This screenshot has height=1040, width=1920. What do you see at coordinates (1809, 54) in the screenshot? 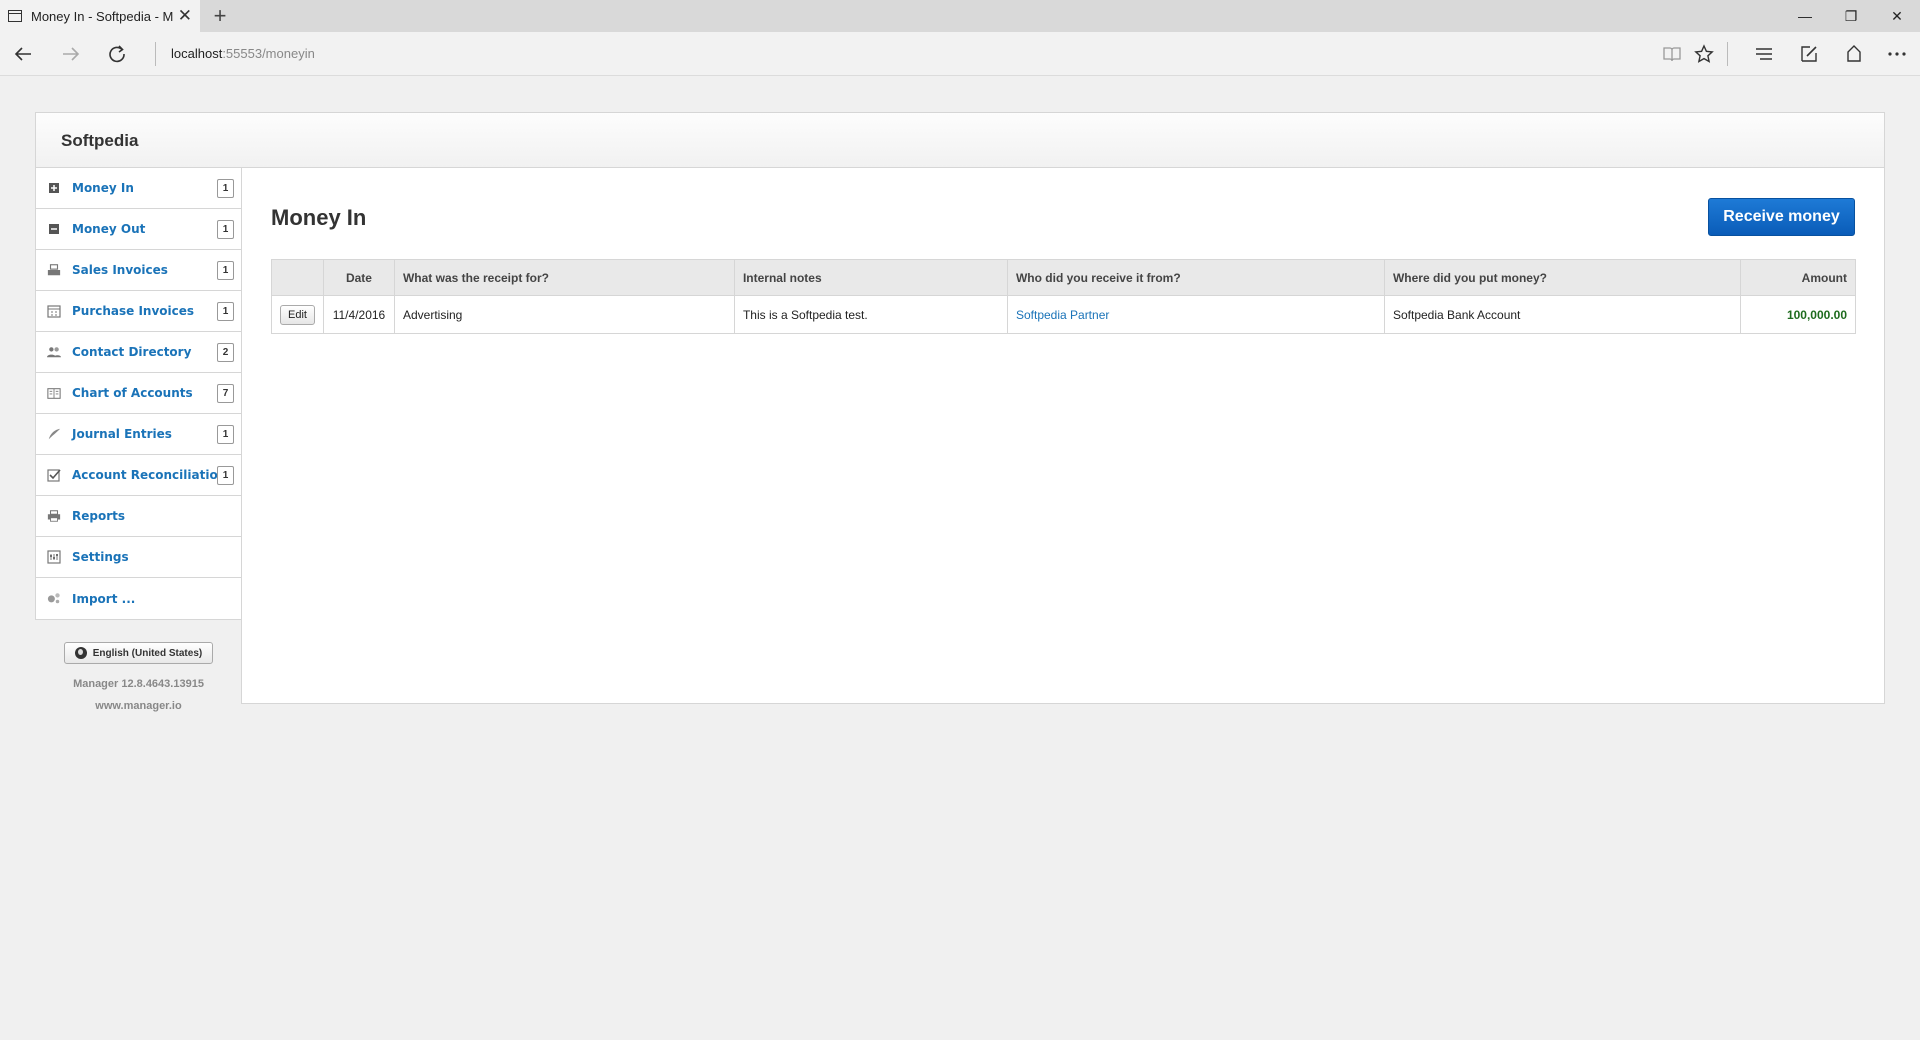
I see `web-note-icon` at bounding box center [1809, 54].